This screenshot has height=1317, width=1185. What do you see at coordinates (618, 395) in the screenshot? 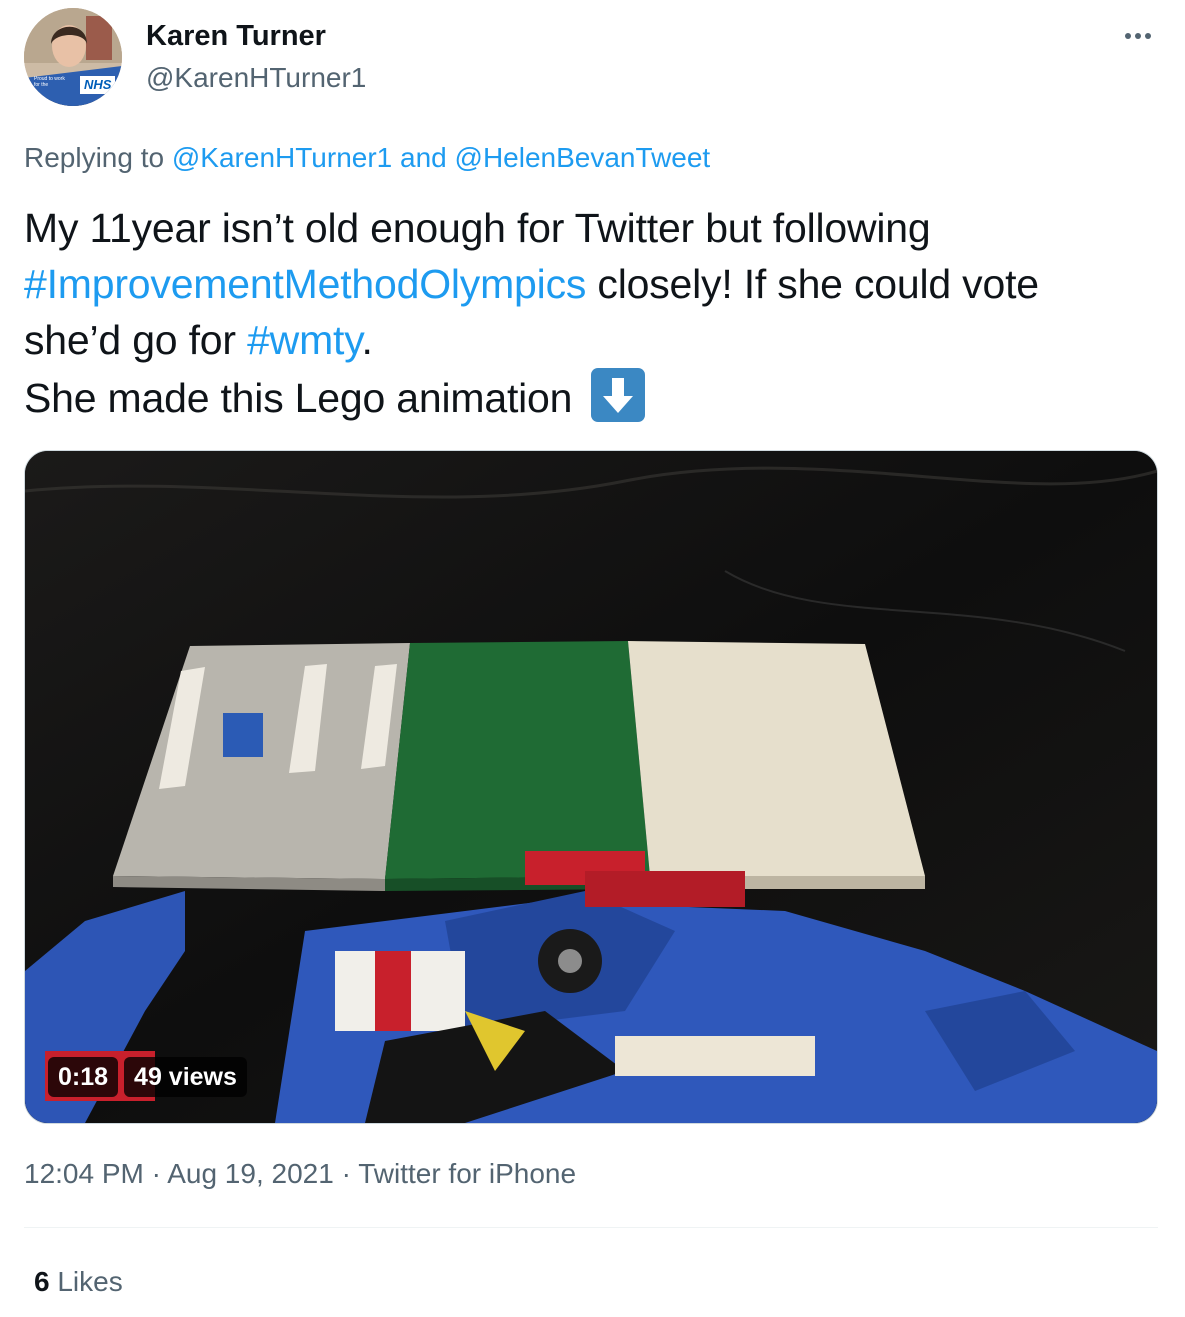
I see `down-arrow-emoji-icon` at bounding box center [618, 395].